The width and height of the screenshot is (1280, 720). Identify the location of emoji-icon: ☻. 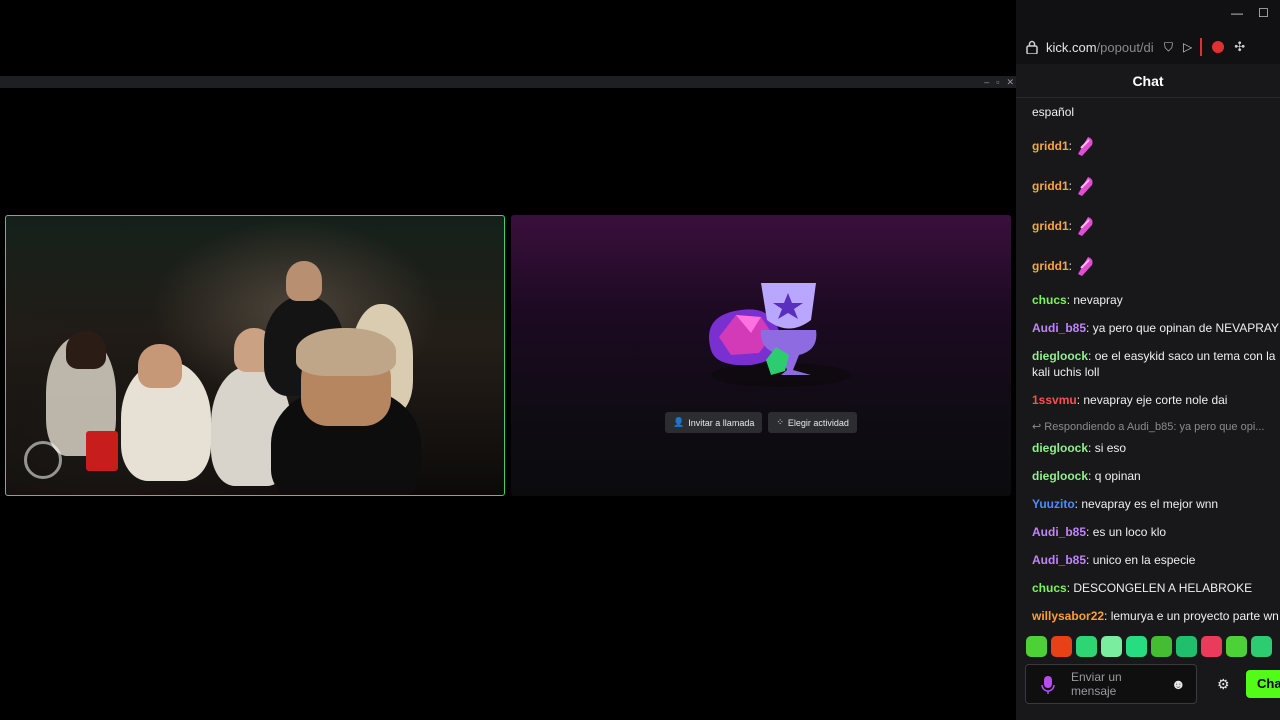
(1178, 684).